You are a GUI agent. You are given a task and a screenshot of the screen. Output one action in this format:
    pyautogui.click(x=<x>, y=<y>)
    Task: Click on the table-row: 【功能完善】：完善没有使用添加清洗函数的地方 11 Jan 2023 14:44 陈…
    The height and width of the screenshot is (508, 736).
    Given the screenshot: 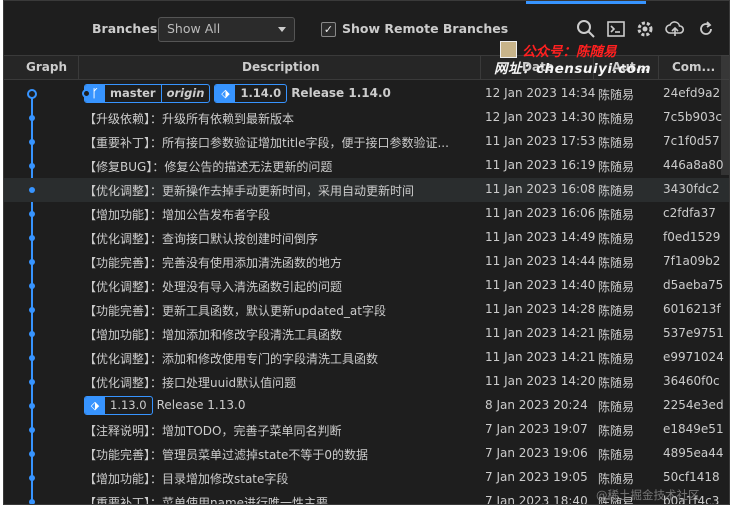 What is the action you would take?
    pyautogui.click(x=366, y=262)
    